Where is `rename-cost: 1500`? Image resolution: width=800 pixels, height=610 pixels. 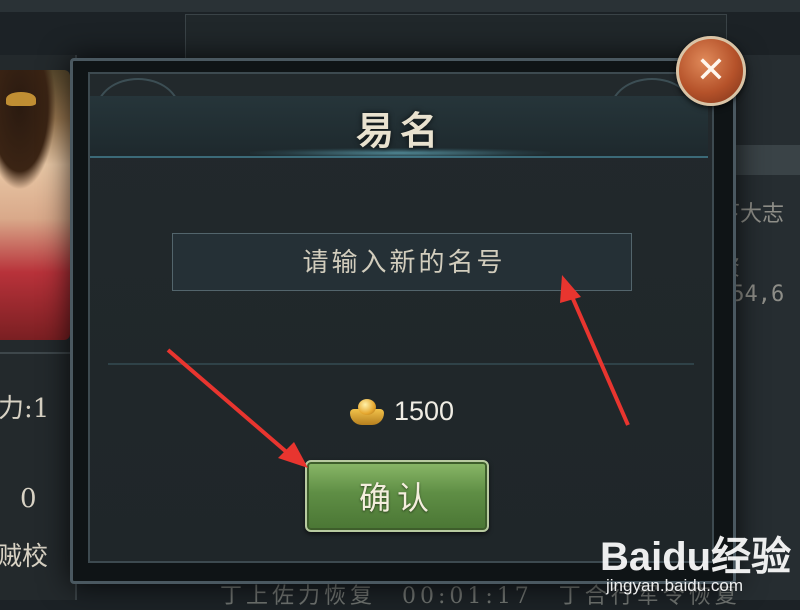
rename-cost: 1500 is located at coordinates (401, 411).